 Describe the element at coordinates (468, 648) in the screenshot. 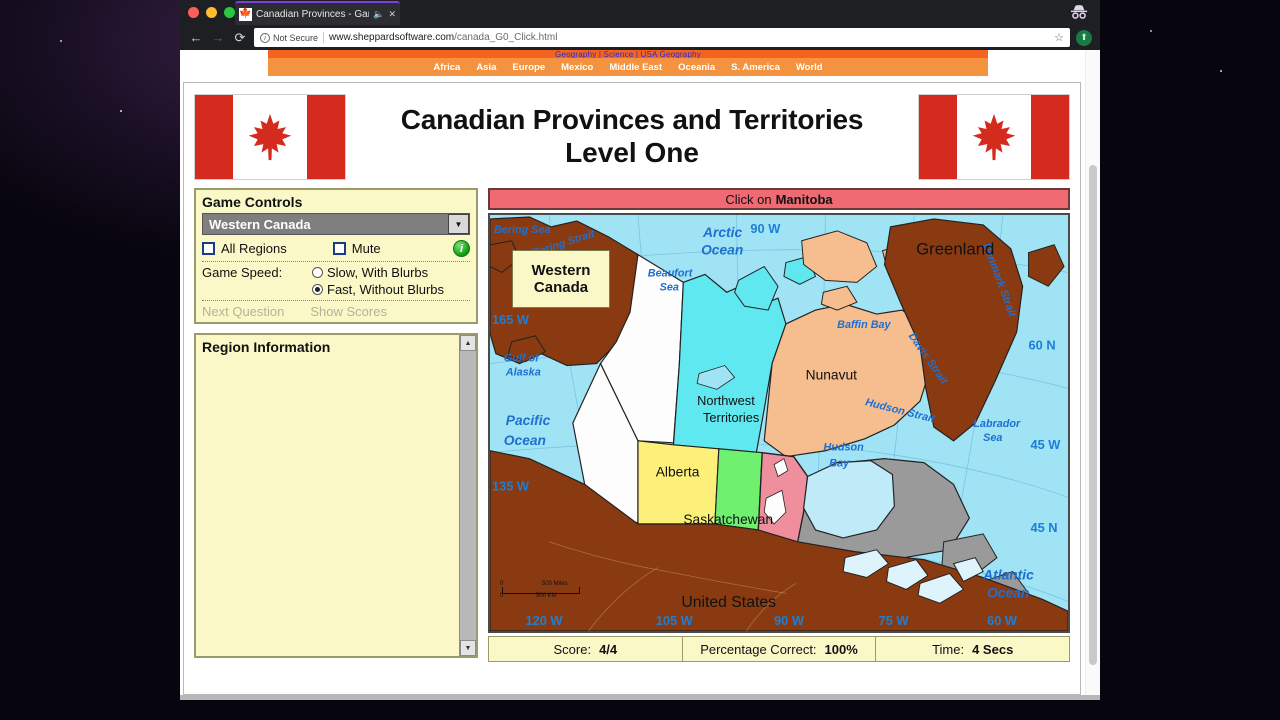

I see `triangle-down-icon: ▼` at that location.